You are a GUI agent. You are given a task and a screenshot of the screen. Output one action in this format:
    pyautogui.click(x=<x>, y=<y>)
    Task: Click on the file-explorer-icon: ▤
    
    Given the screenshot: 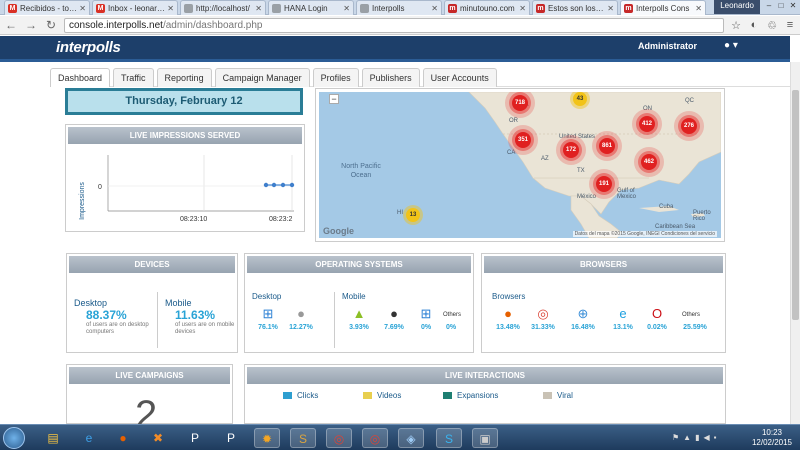 What is the action you would take?
    pyautogui.click(x=53, y=438)
    